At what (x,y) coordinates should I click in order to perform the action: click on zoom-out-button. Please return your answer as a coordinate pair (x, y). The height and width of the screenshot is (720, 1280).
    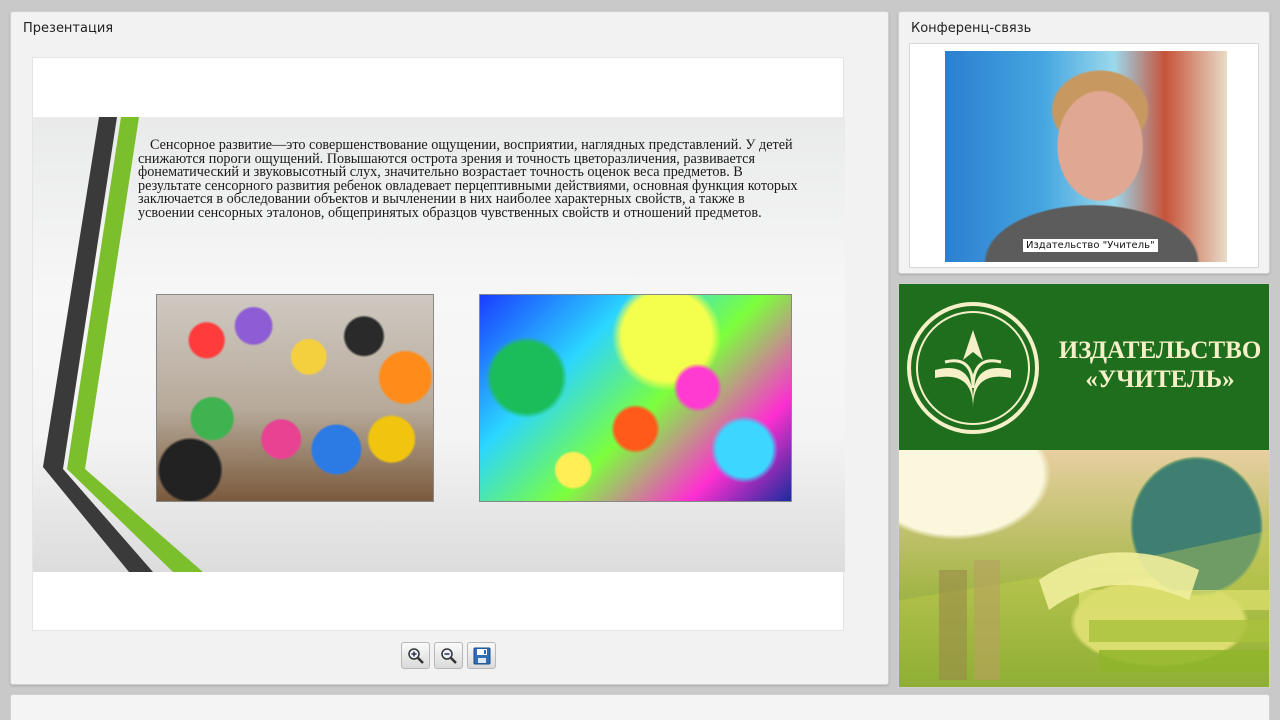
    Looking at the image, I should click on (448, 655).